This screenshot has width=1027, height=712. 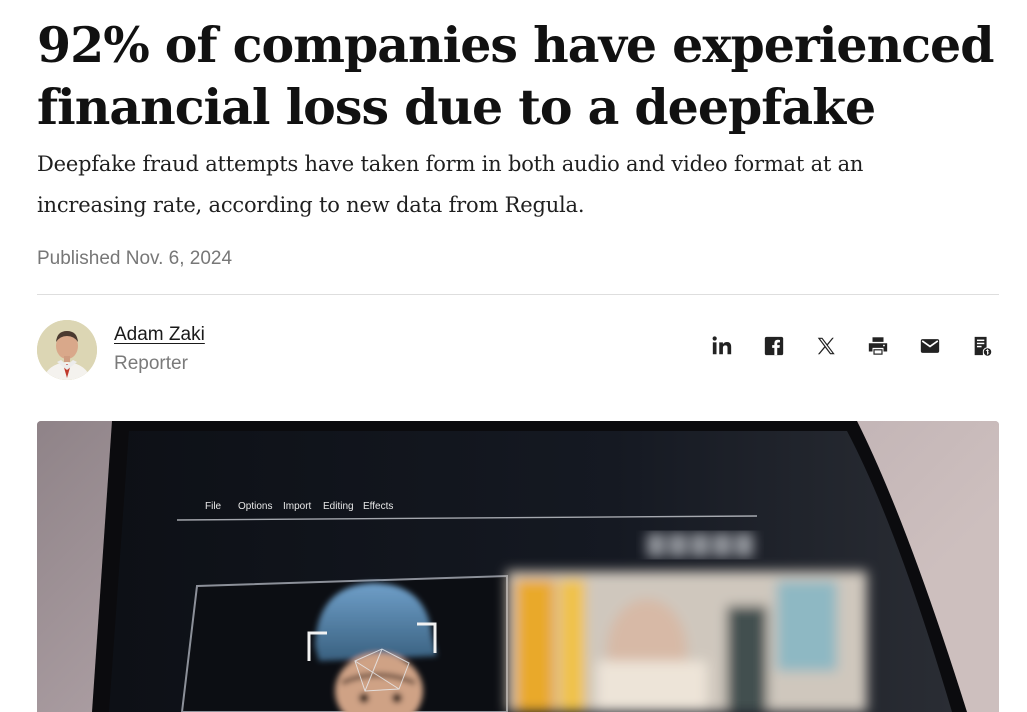 I want to click on x-share-button, so click(x=826, y=346).